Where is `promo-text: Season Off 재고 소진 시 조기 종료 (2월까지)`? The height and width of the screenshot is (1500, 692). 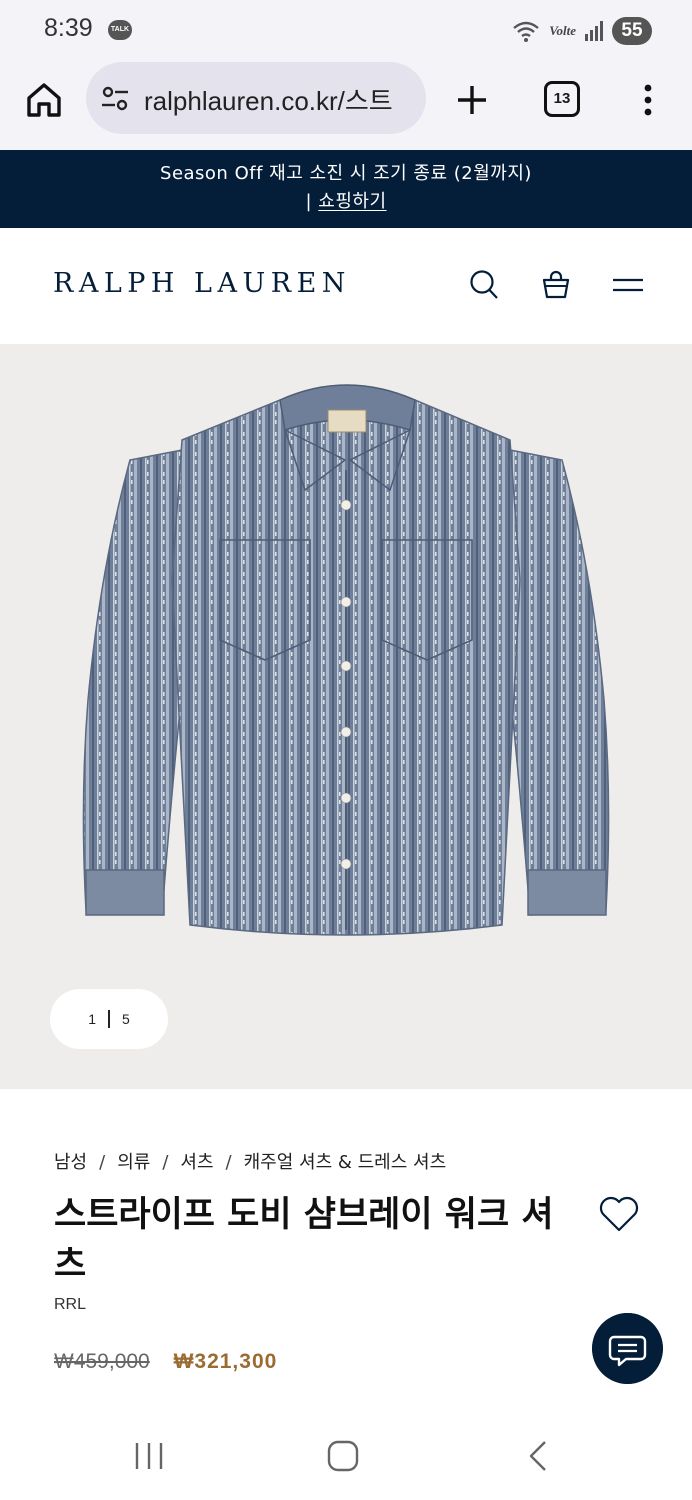
promo-text: Season Off 재고 소진 시 조기 종료 (2월까지) is located at coordinates (346, 173).